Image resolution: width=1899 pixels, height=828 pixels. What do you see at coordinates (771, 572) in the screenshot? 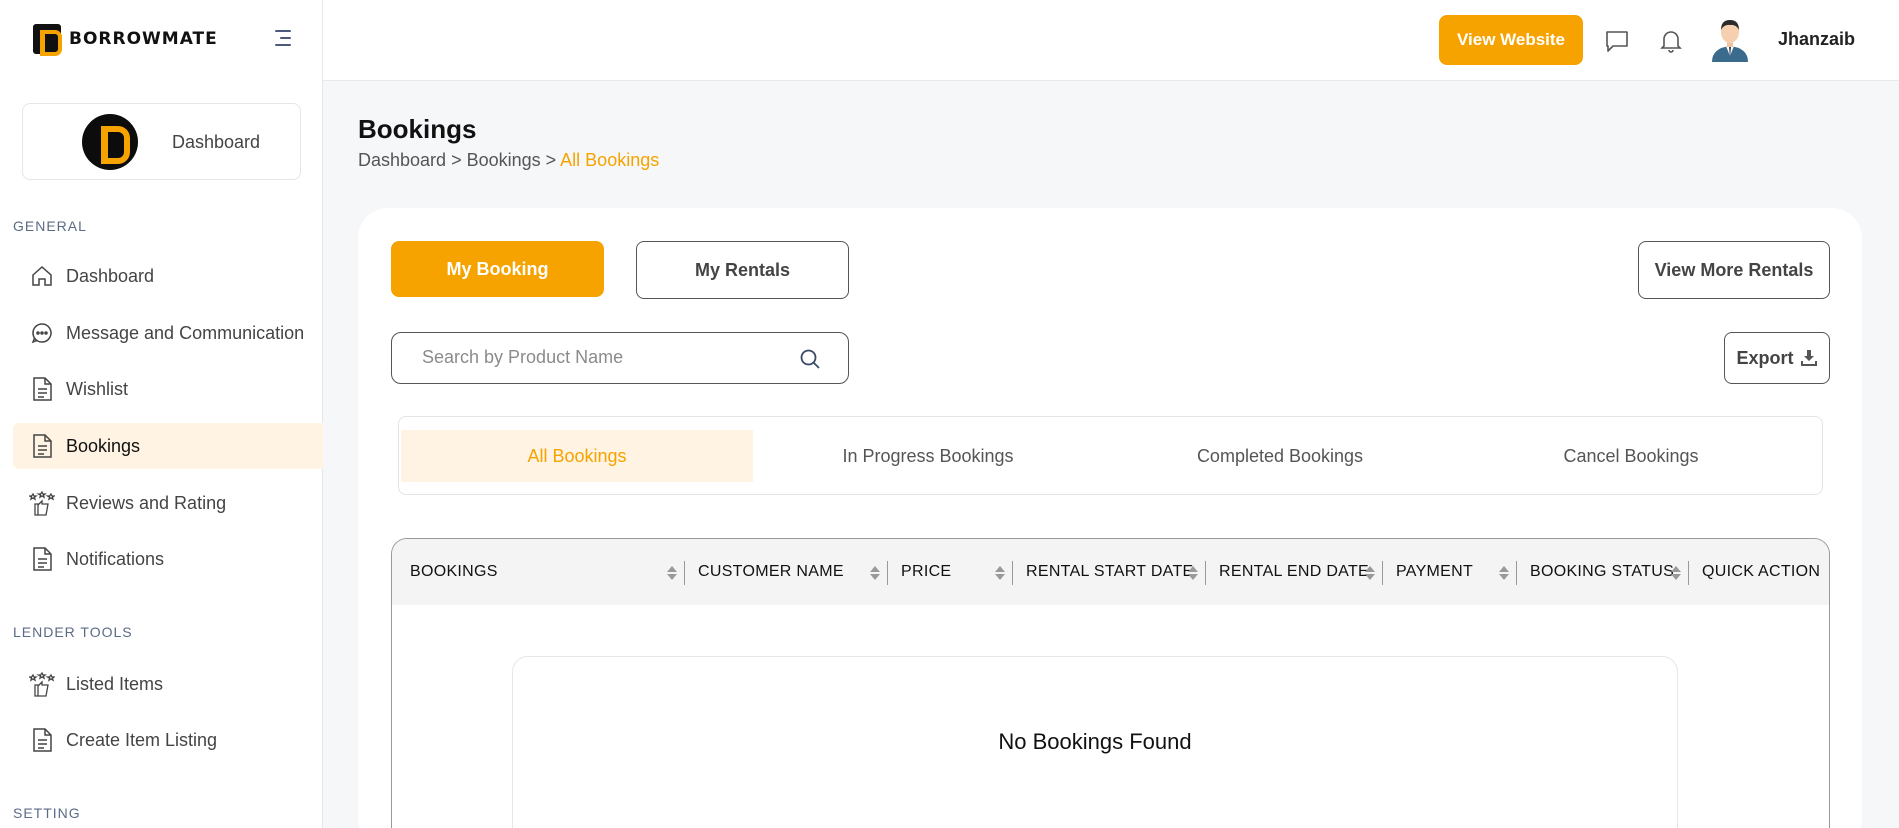
I see `column-header-customer-name: CUSTOMER NAME` at bounding box center [771, 572].